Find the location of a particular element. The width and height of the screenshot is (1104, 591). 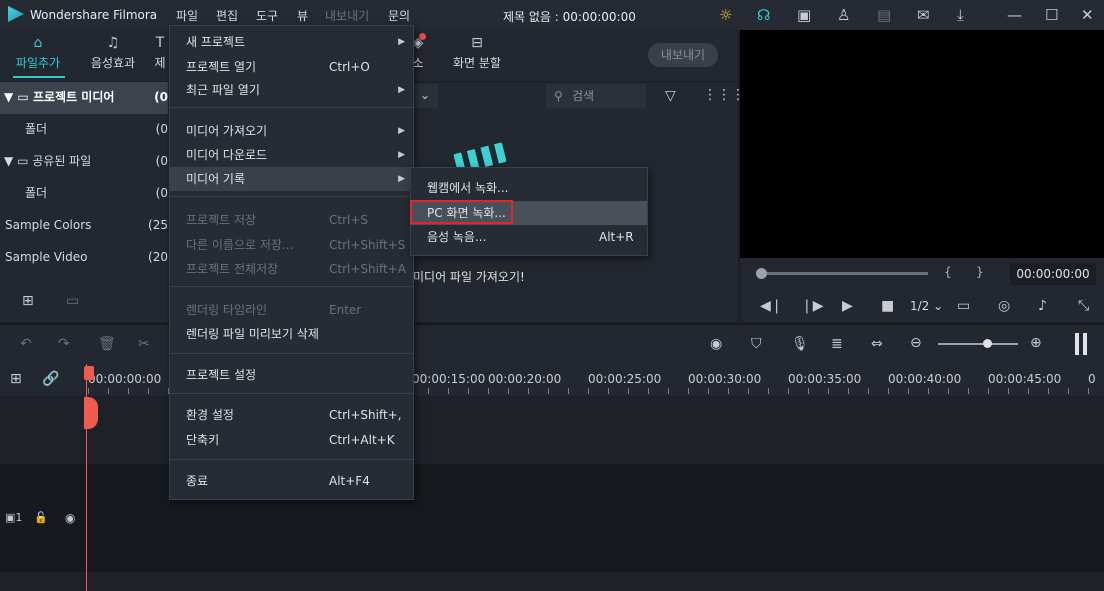

redo-icon: ↷ is located at coordinates (64, 344).